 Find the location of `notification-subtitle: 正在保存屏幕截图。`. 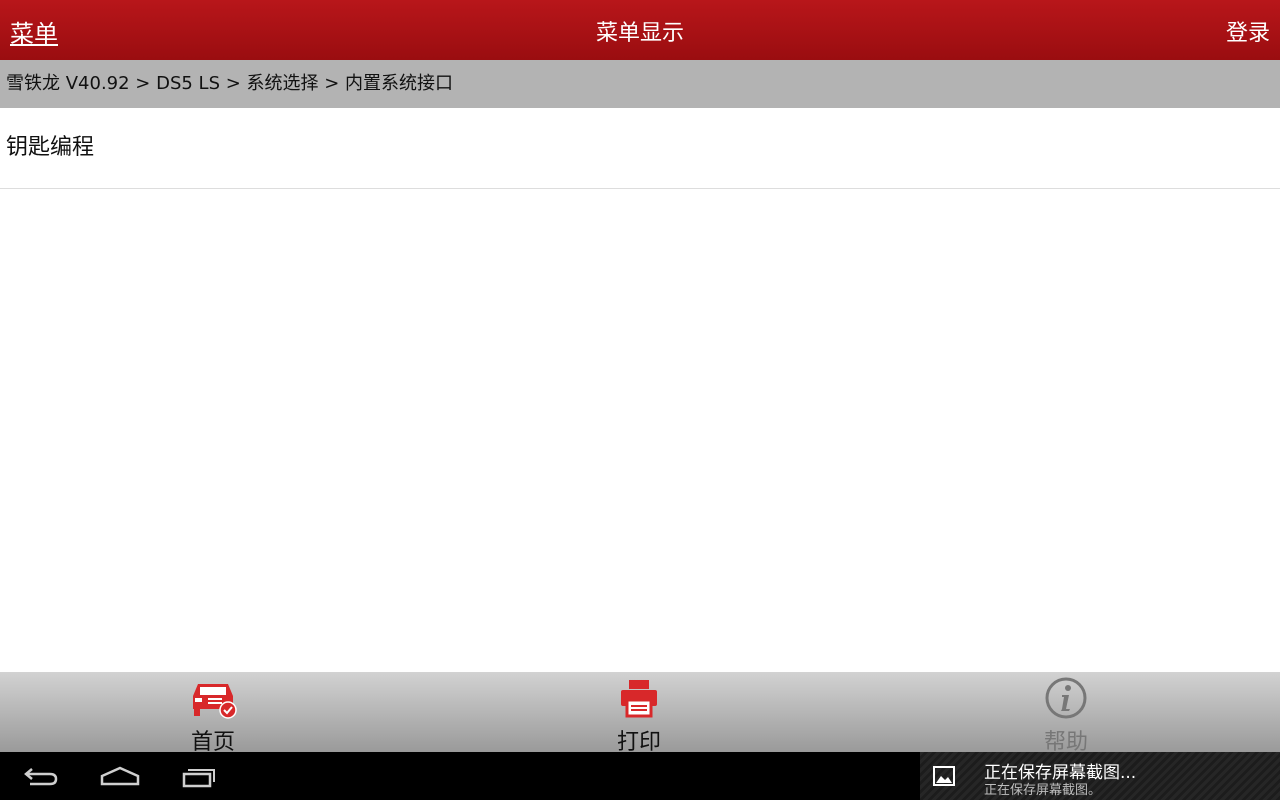

notification-subtitle: 正在保存屏幕截图。 is located at coordinates (1043, 790).